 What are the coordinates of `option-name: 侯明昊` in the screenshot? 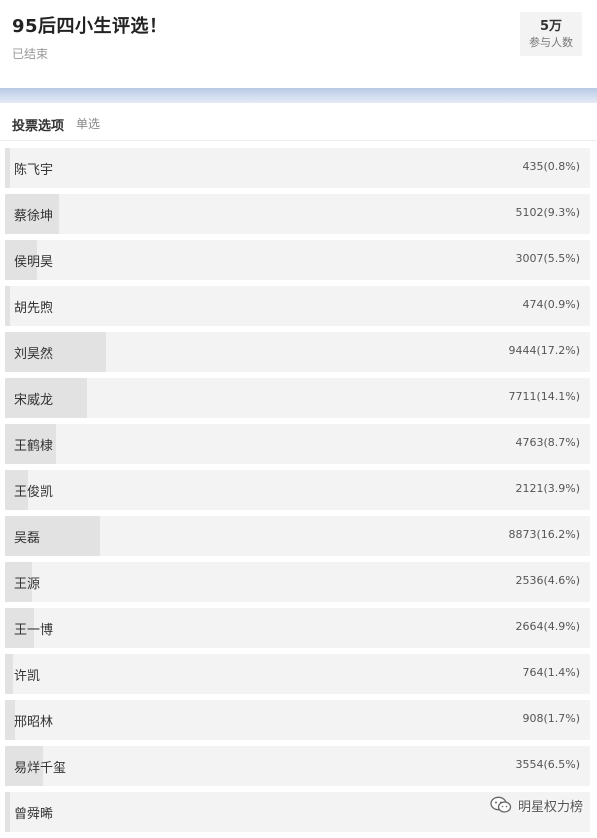 It's located at (34, 262).